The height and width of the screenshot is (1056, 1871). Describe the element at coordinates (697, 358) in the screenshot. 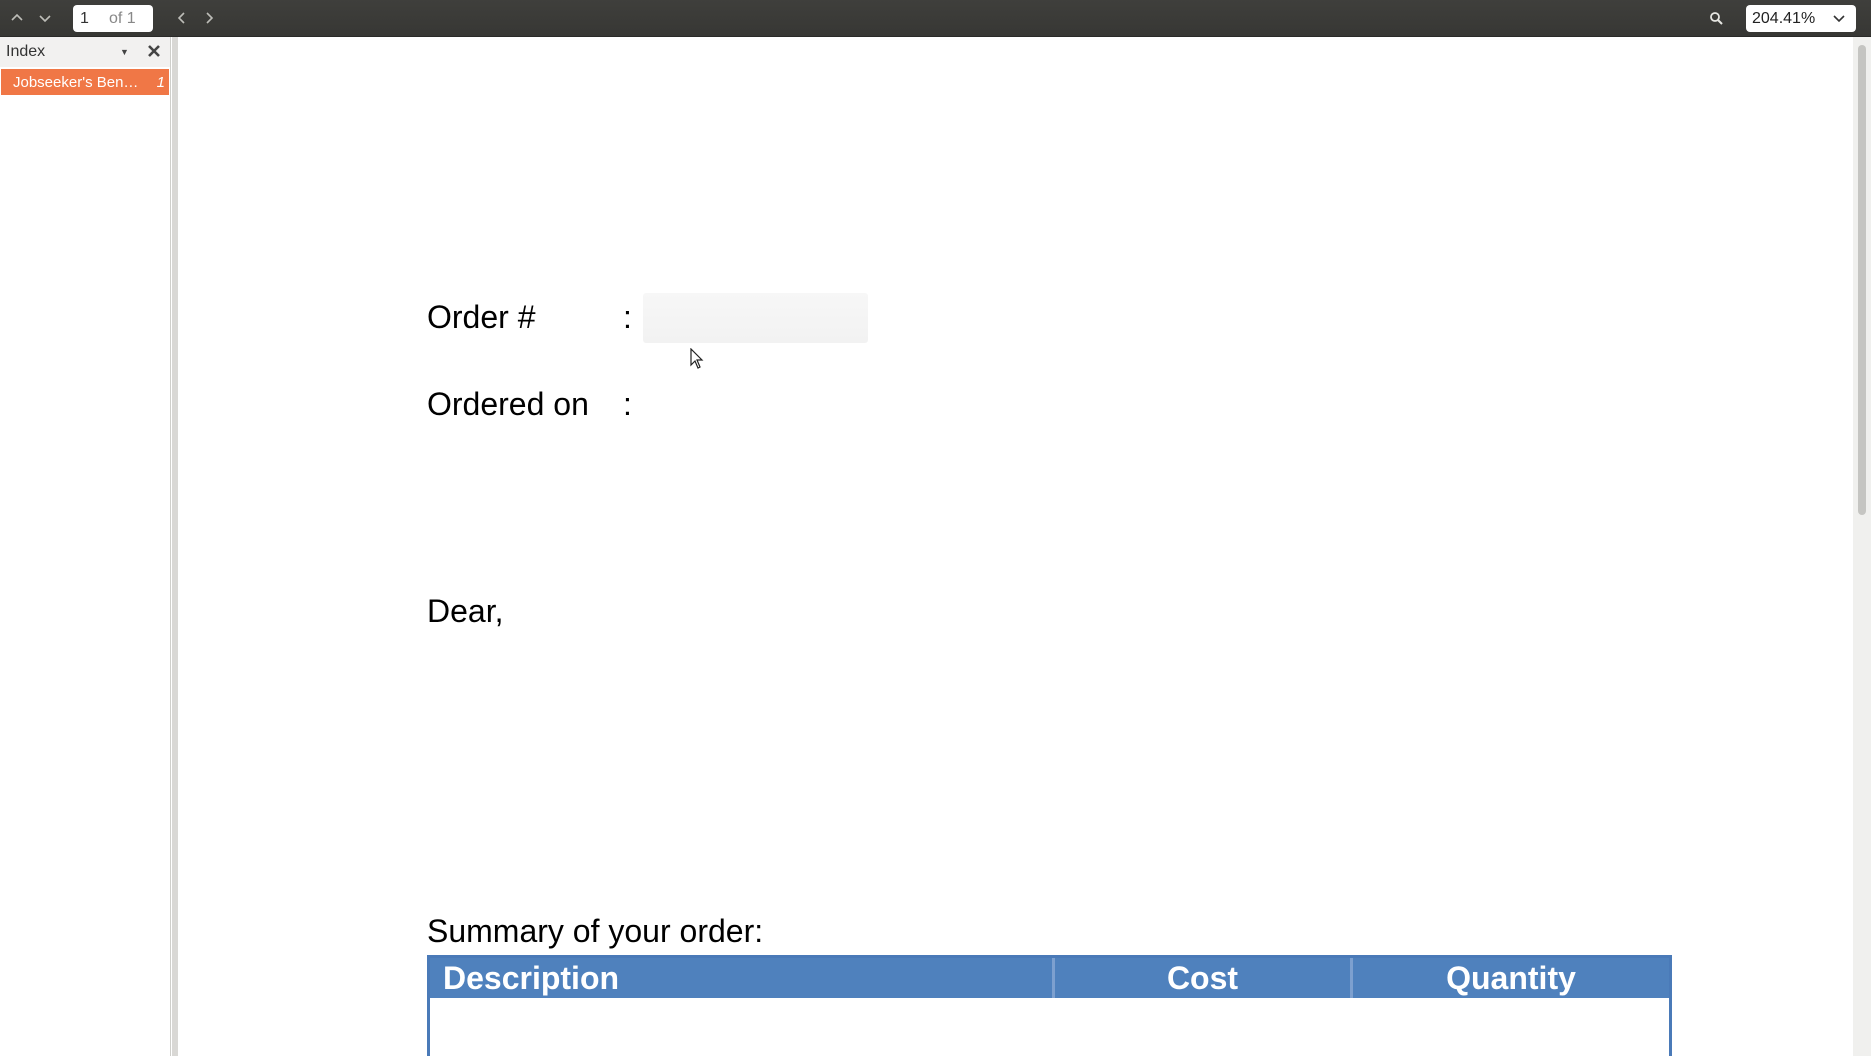

I see `mouse-pointer-icon` at that location.